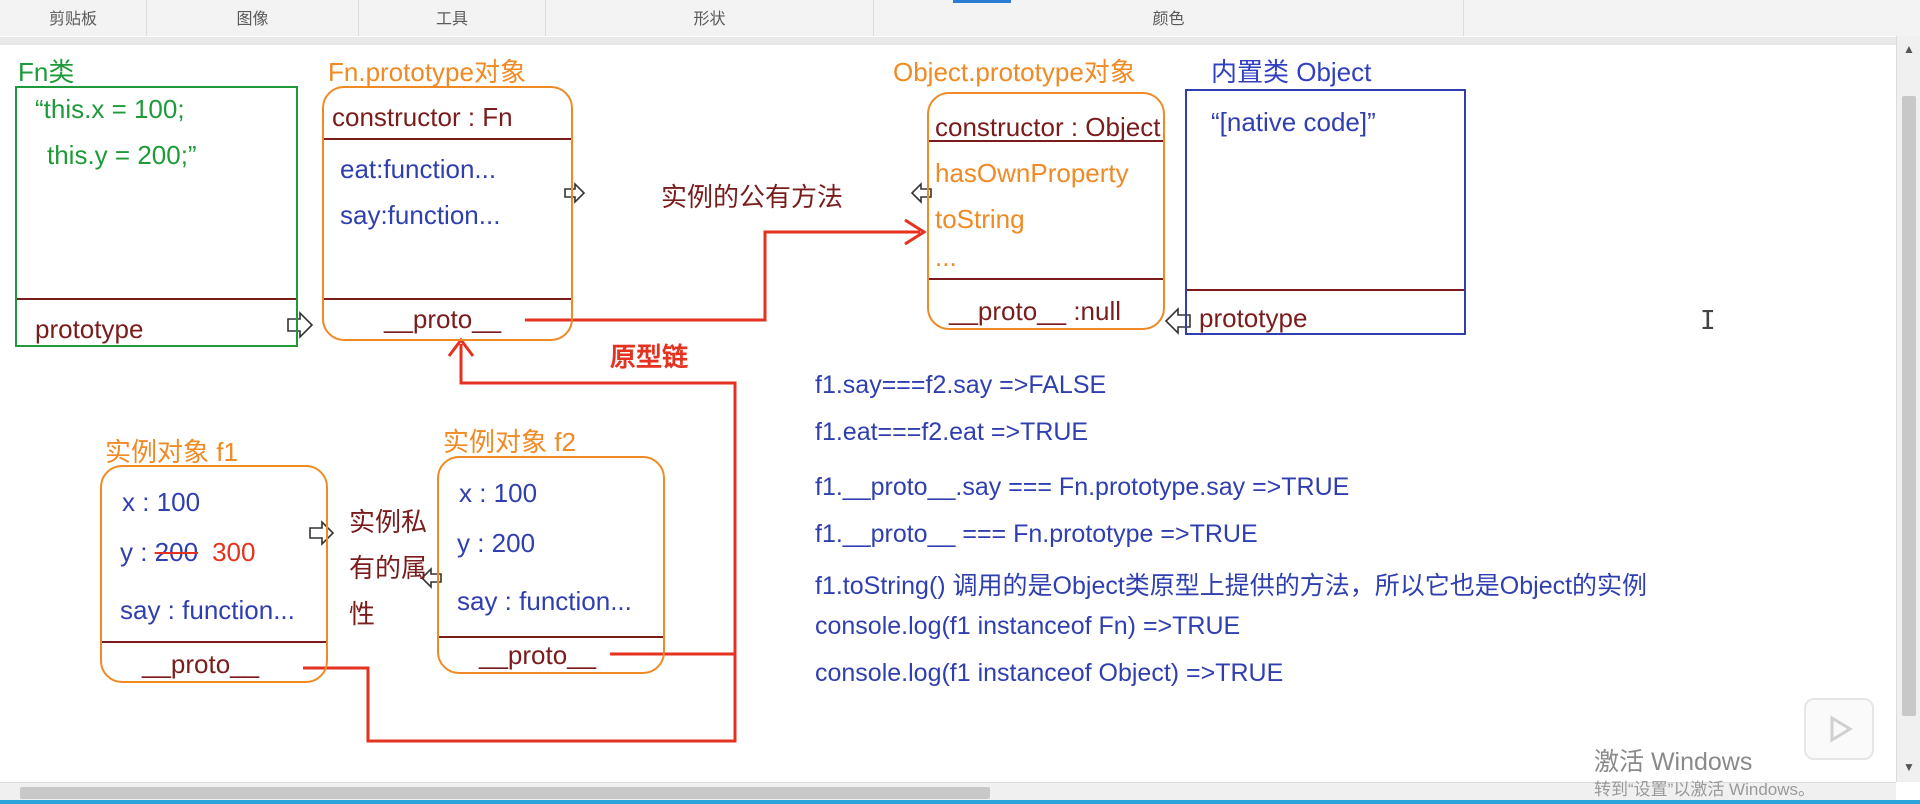 This screenshot has height=804, width=1920. What do you see at coordinates (89, 329) in the screenshot?
I see `fn-prototype-property: prototype` at bounding box center [89, 329].